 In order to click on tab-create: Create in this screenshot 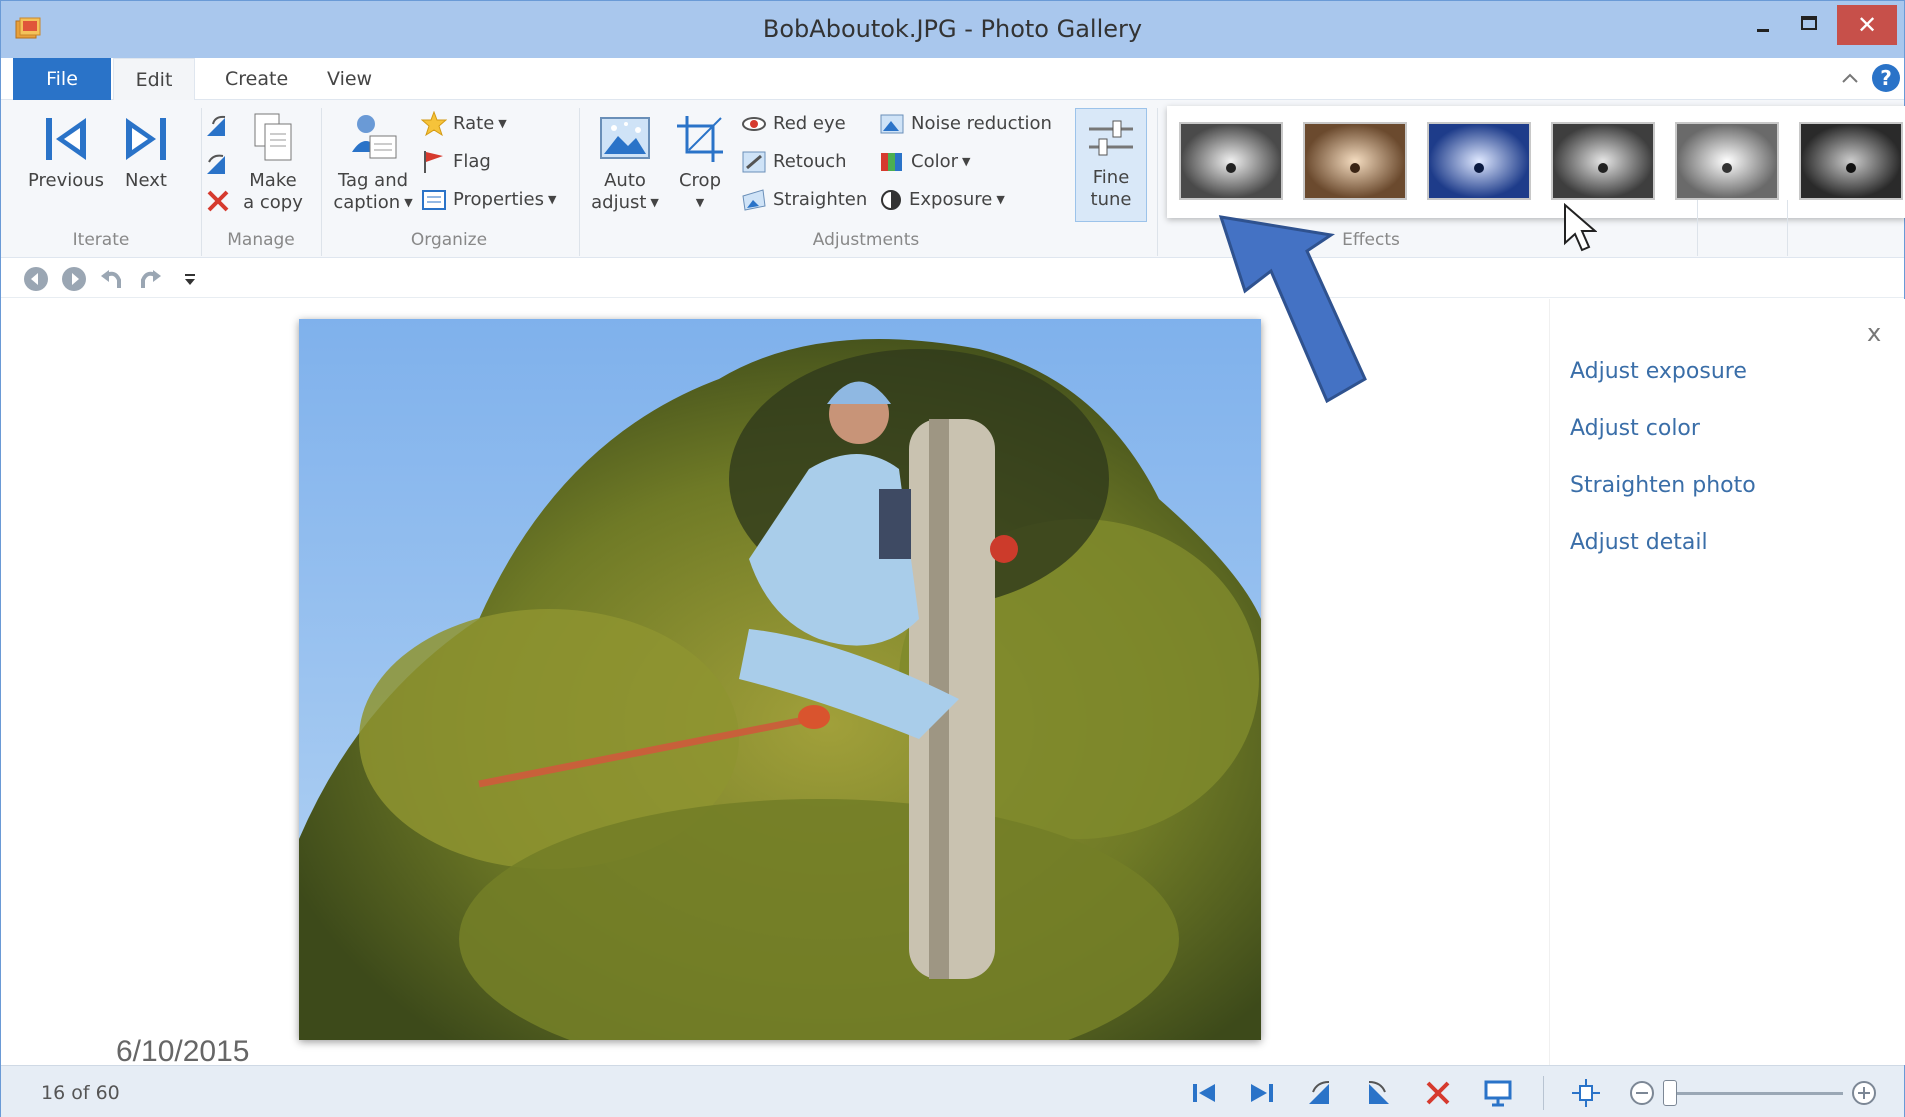, I will do `click(256, 79)`.